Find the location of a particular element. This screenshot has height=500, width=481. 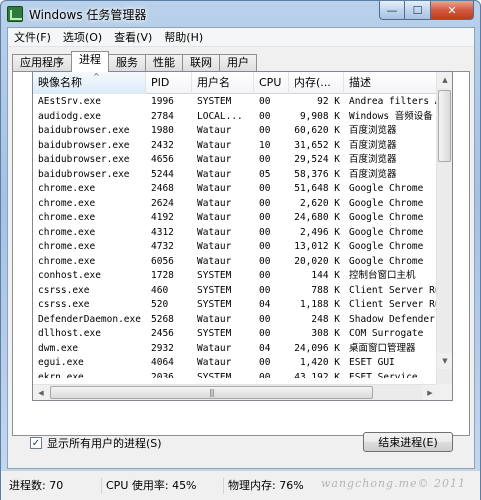

end-process-button: 结束进程(E) is located at coordinates (408, 442).